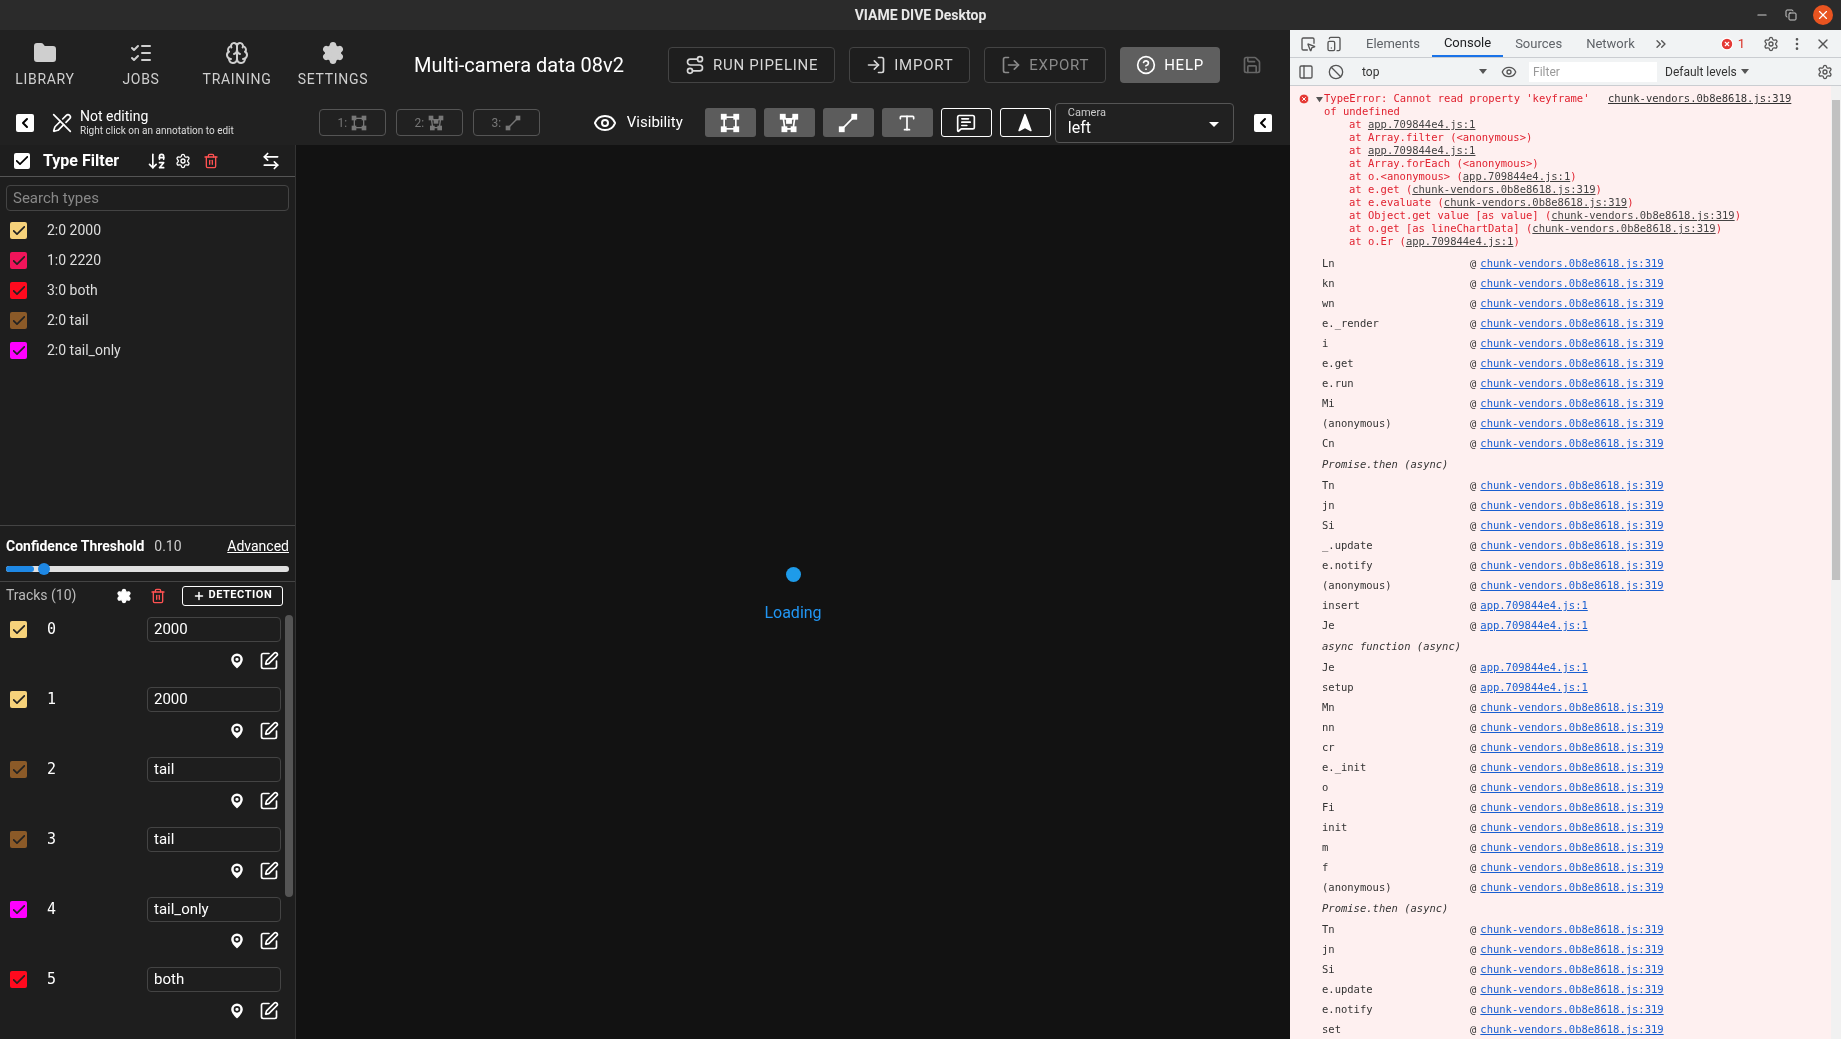  Describe the element at coordinates (141, 65) in the screenshot. I see `nav-tab: JOBS` at that location.